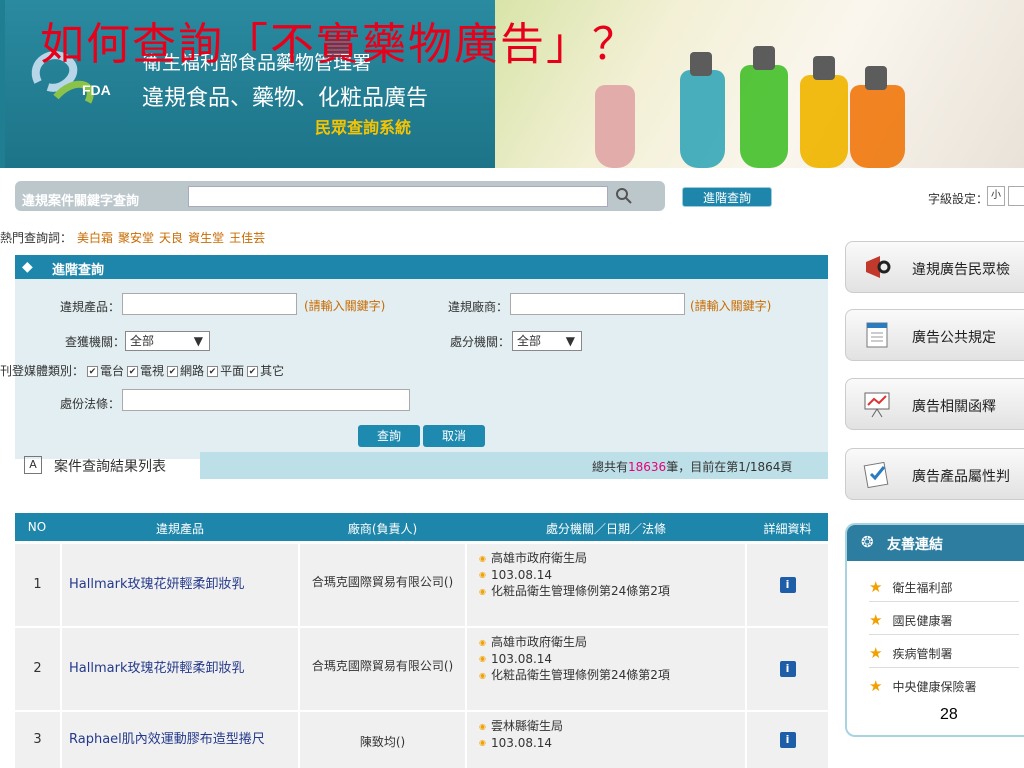 The image size is (1024, 768). What do you see at coordinates (877, 335) in the screenshot?
I see `document-icon` at bounding box center [877, 335].